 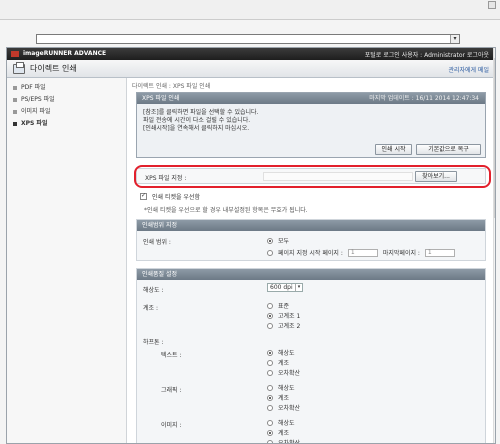 I want to click on address-row: ▾, so click(x=250, y=38).